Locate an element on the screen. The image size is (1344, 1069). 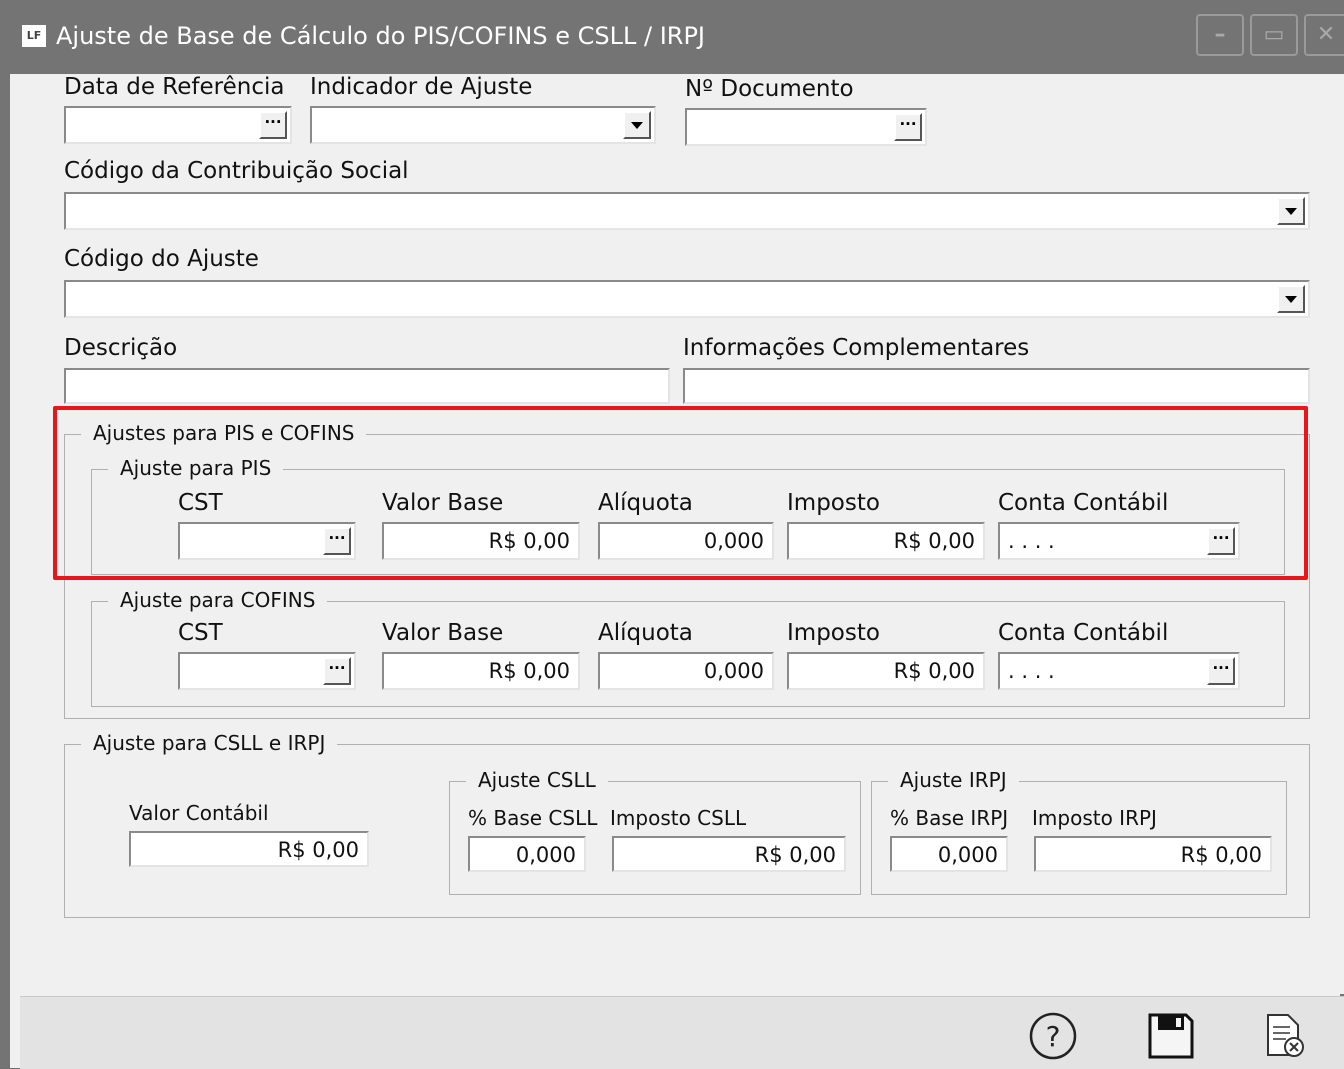
cofins-aliquota-field: 0,000 is located at coordinates (686, 671).